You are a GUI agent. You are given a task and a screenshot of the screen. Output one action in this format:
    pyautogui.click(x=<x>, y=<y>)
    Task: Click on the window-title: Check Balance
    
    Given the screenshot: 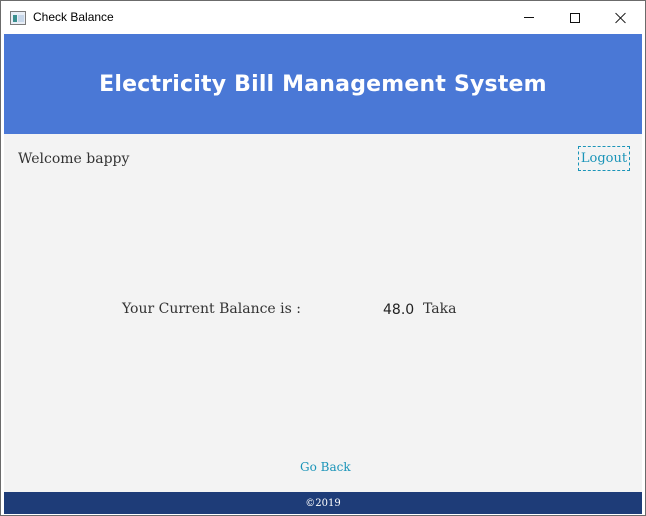 What is the action you would take?
    pyautogui.click(x=73, y=17)
    